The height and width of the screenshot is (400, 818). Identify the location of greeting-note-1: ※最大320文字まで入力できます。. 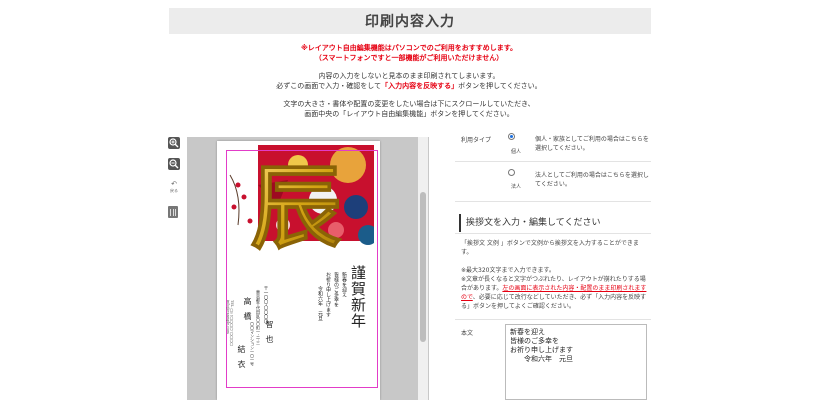
(508, 270).